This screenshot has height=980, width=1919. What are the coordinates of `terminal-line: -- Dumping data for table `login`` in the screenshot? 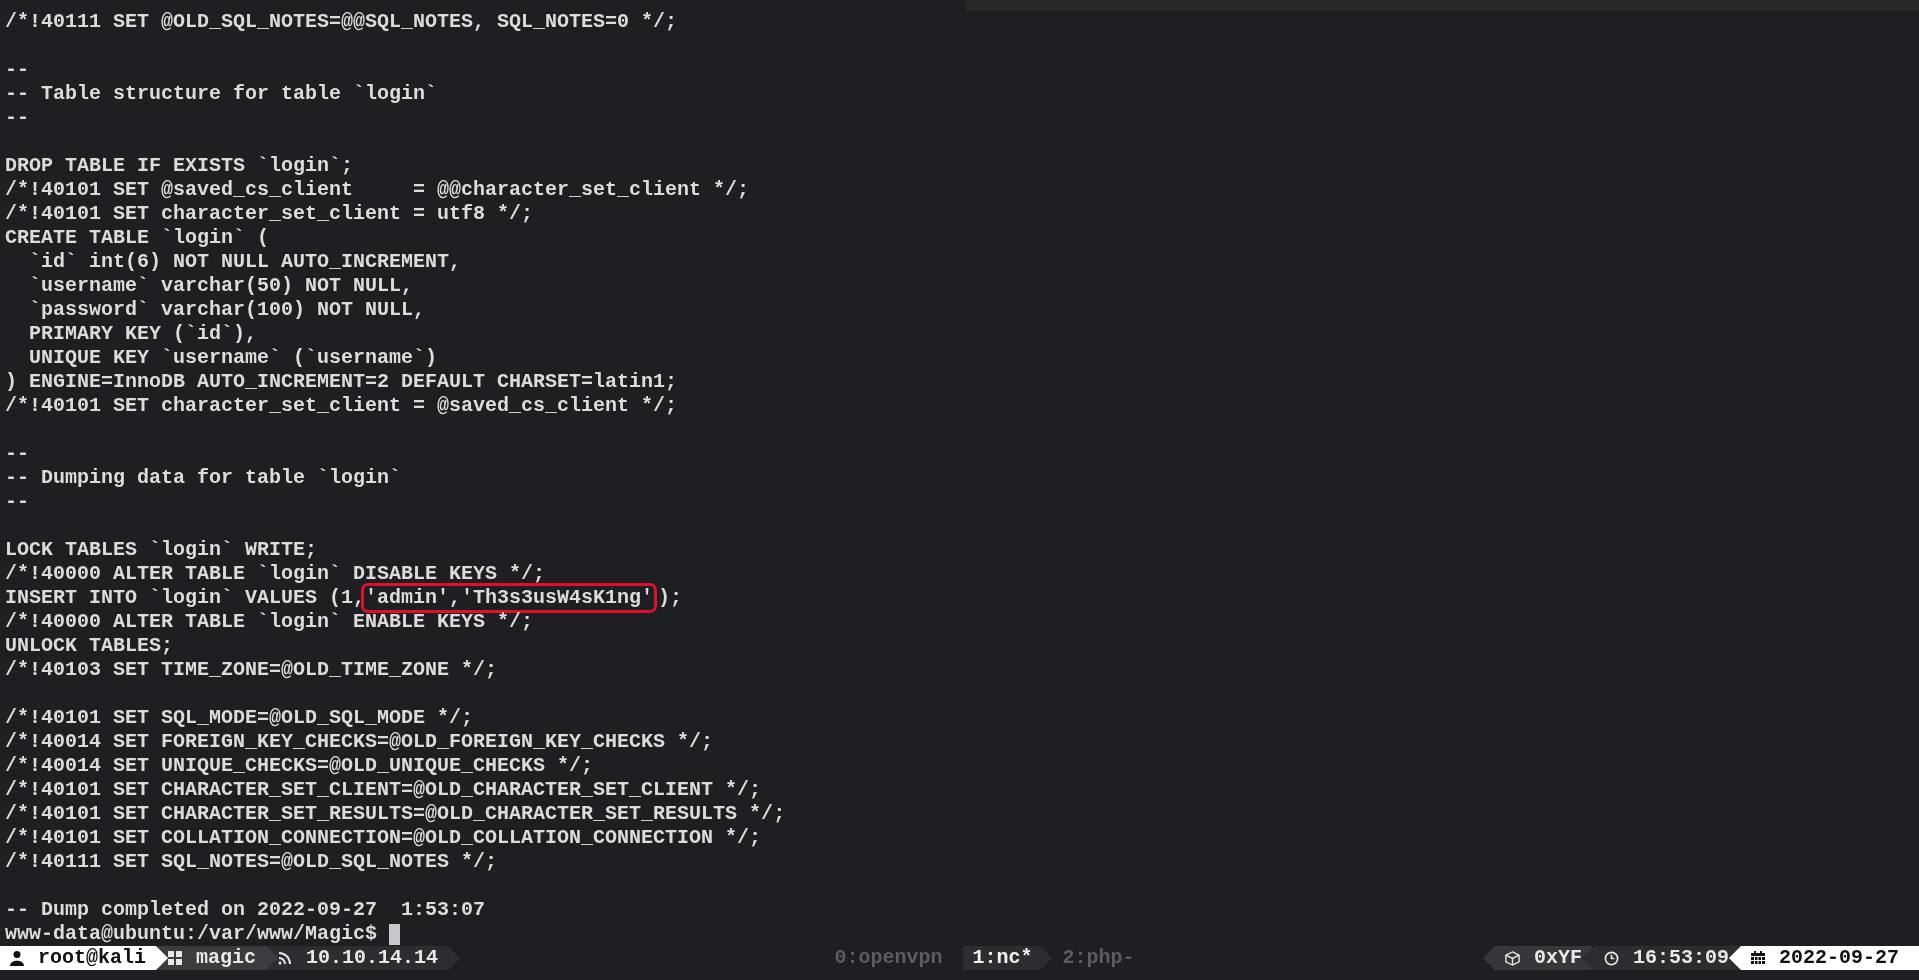 It's located at (204, 478).